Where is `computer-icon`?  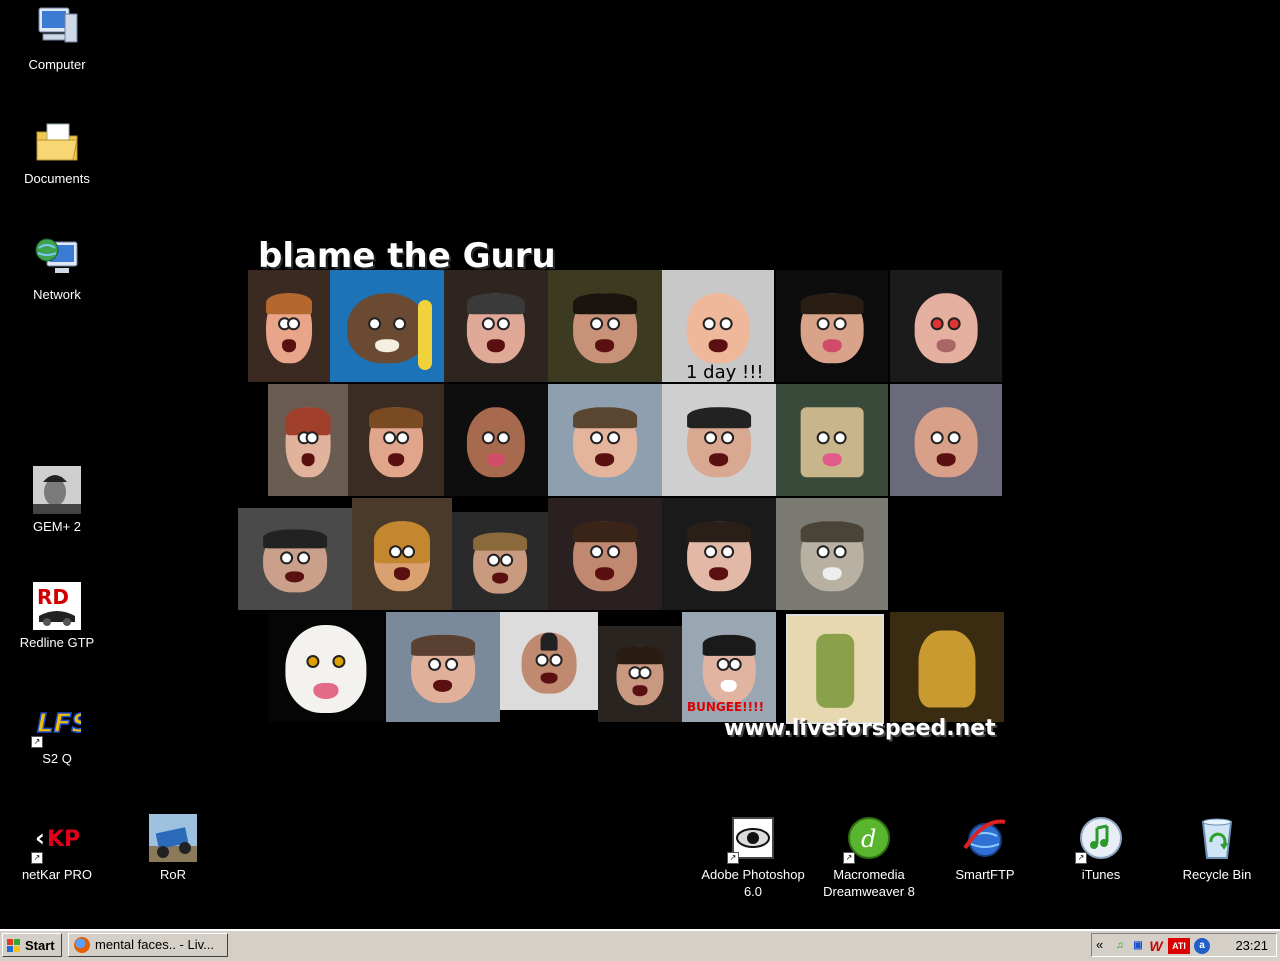 computer-icon is located at coordinates (57, 28).